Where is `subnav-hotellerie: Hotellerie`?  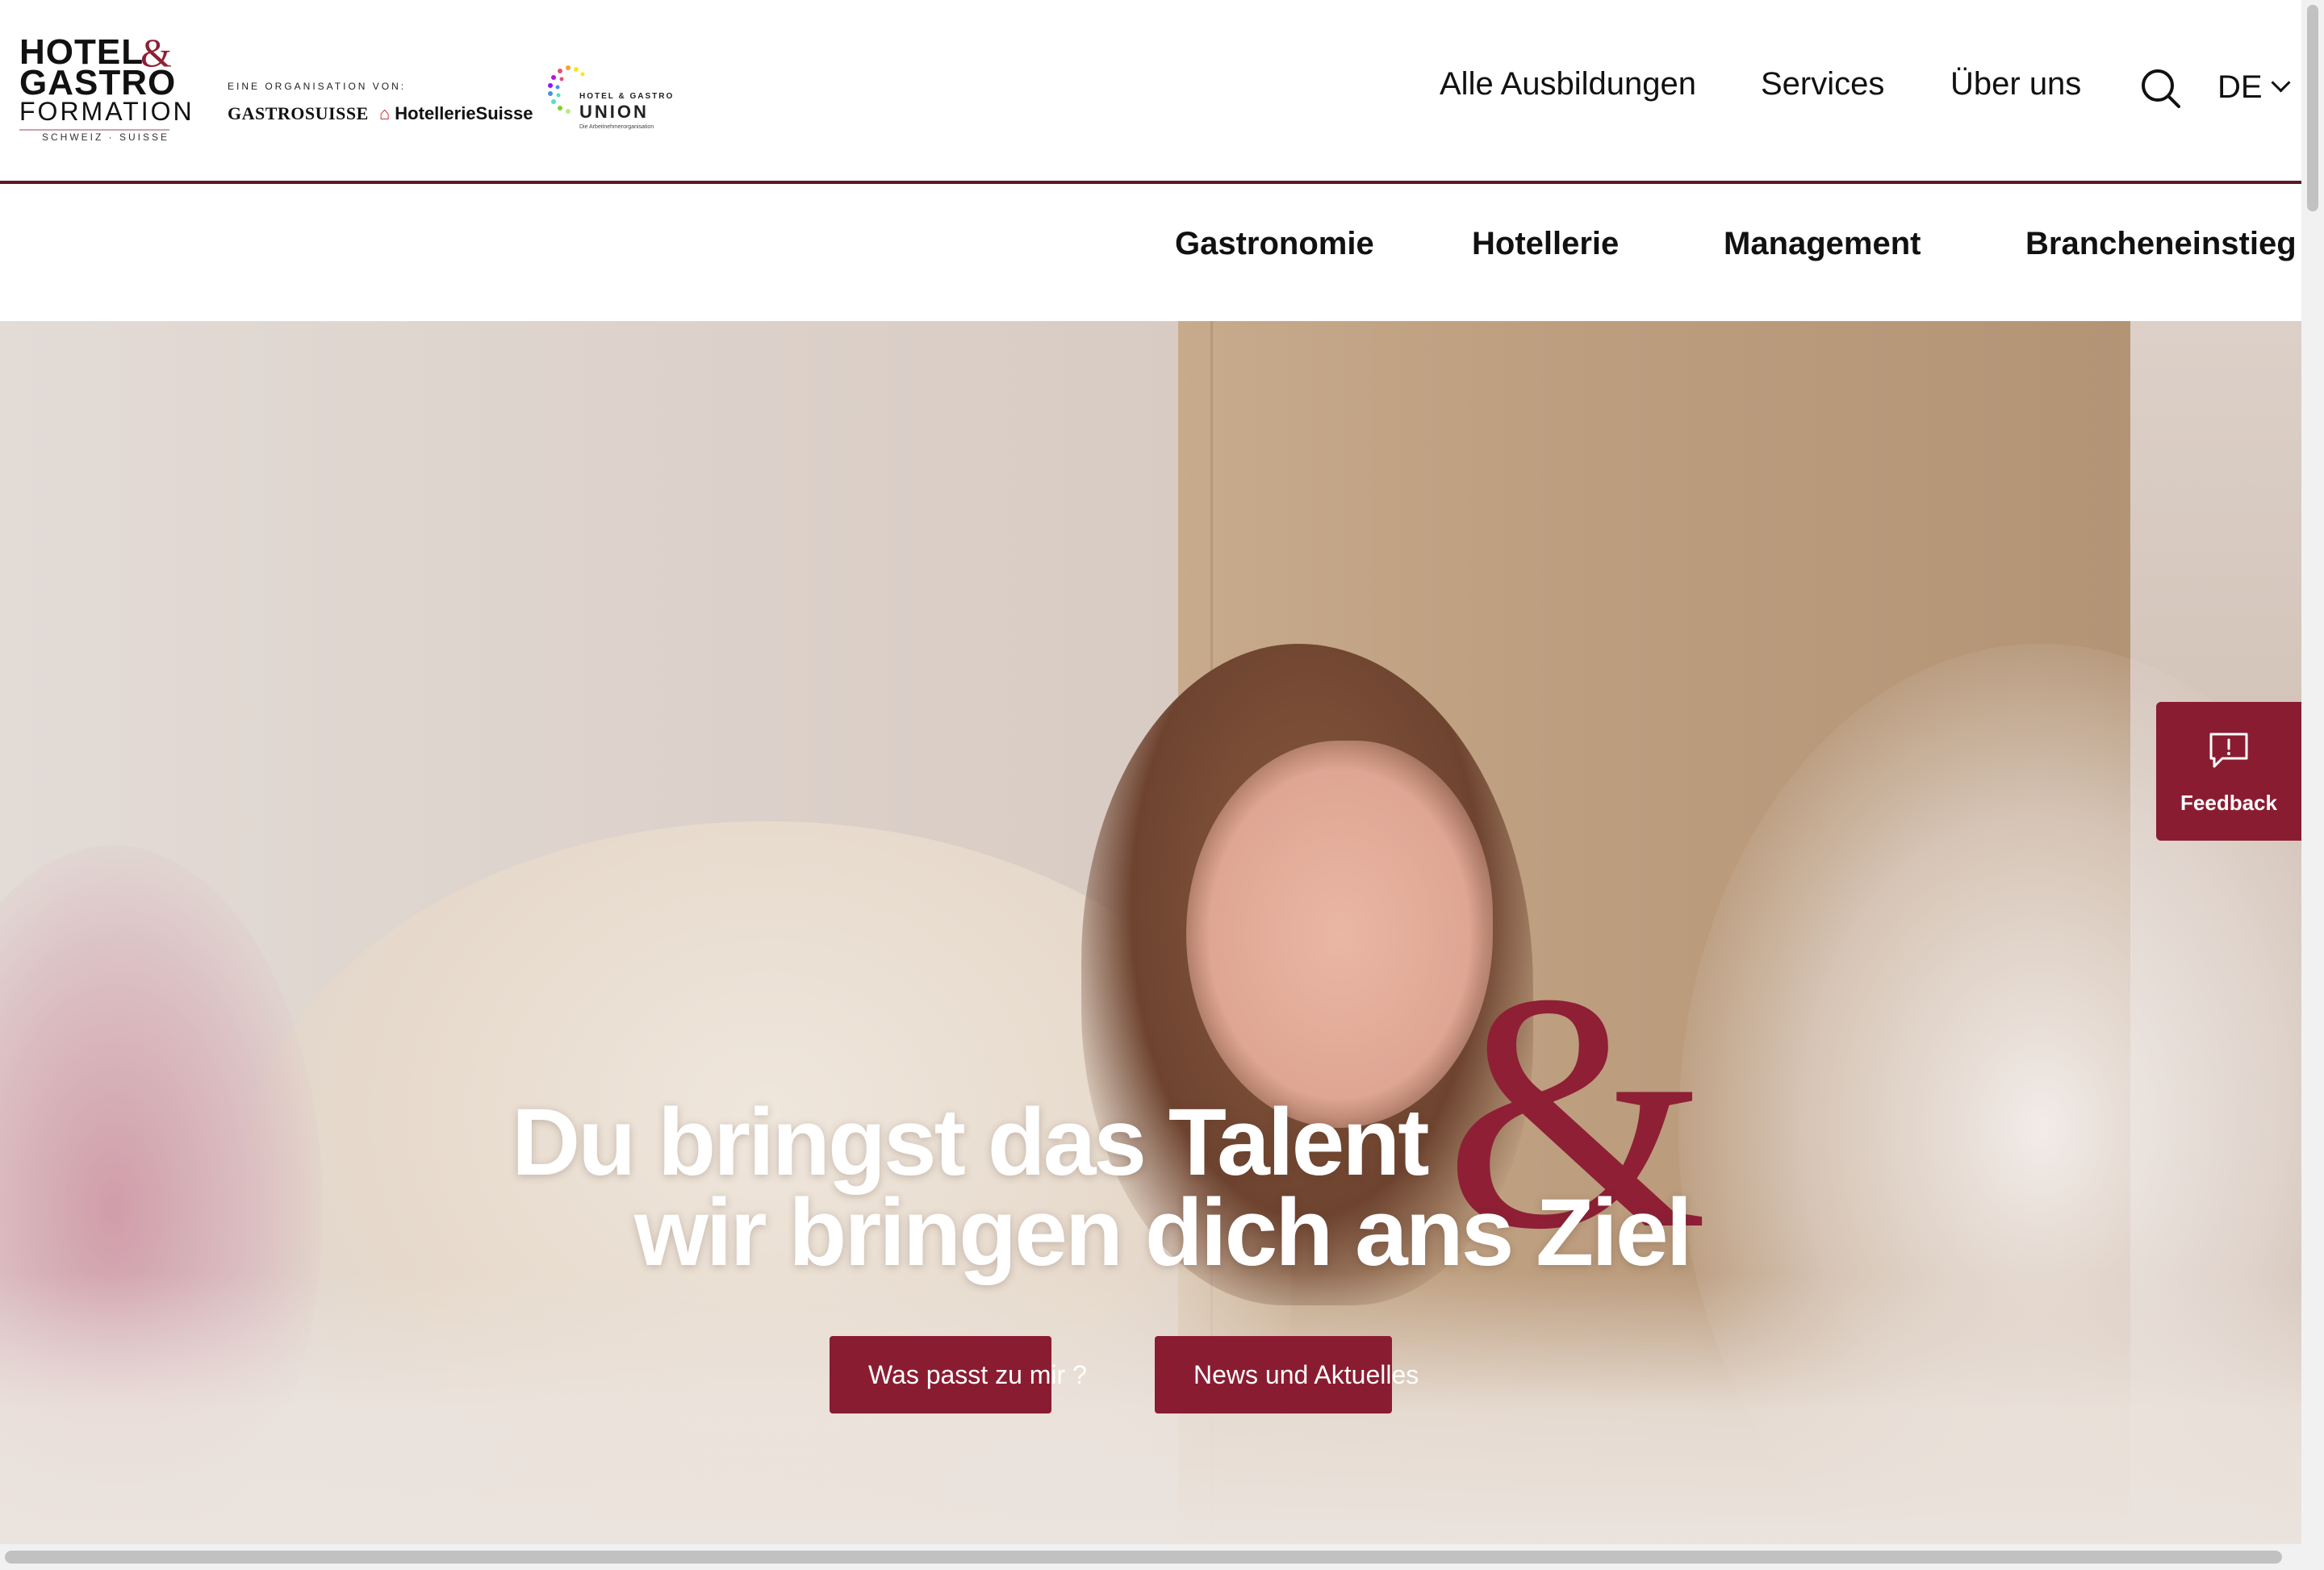 subnav-hotellerie: Hotellerie is located at coordinates (1546, 244).